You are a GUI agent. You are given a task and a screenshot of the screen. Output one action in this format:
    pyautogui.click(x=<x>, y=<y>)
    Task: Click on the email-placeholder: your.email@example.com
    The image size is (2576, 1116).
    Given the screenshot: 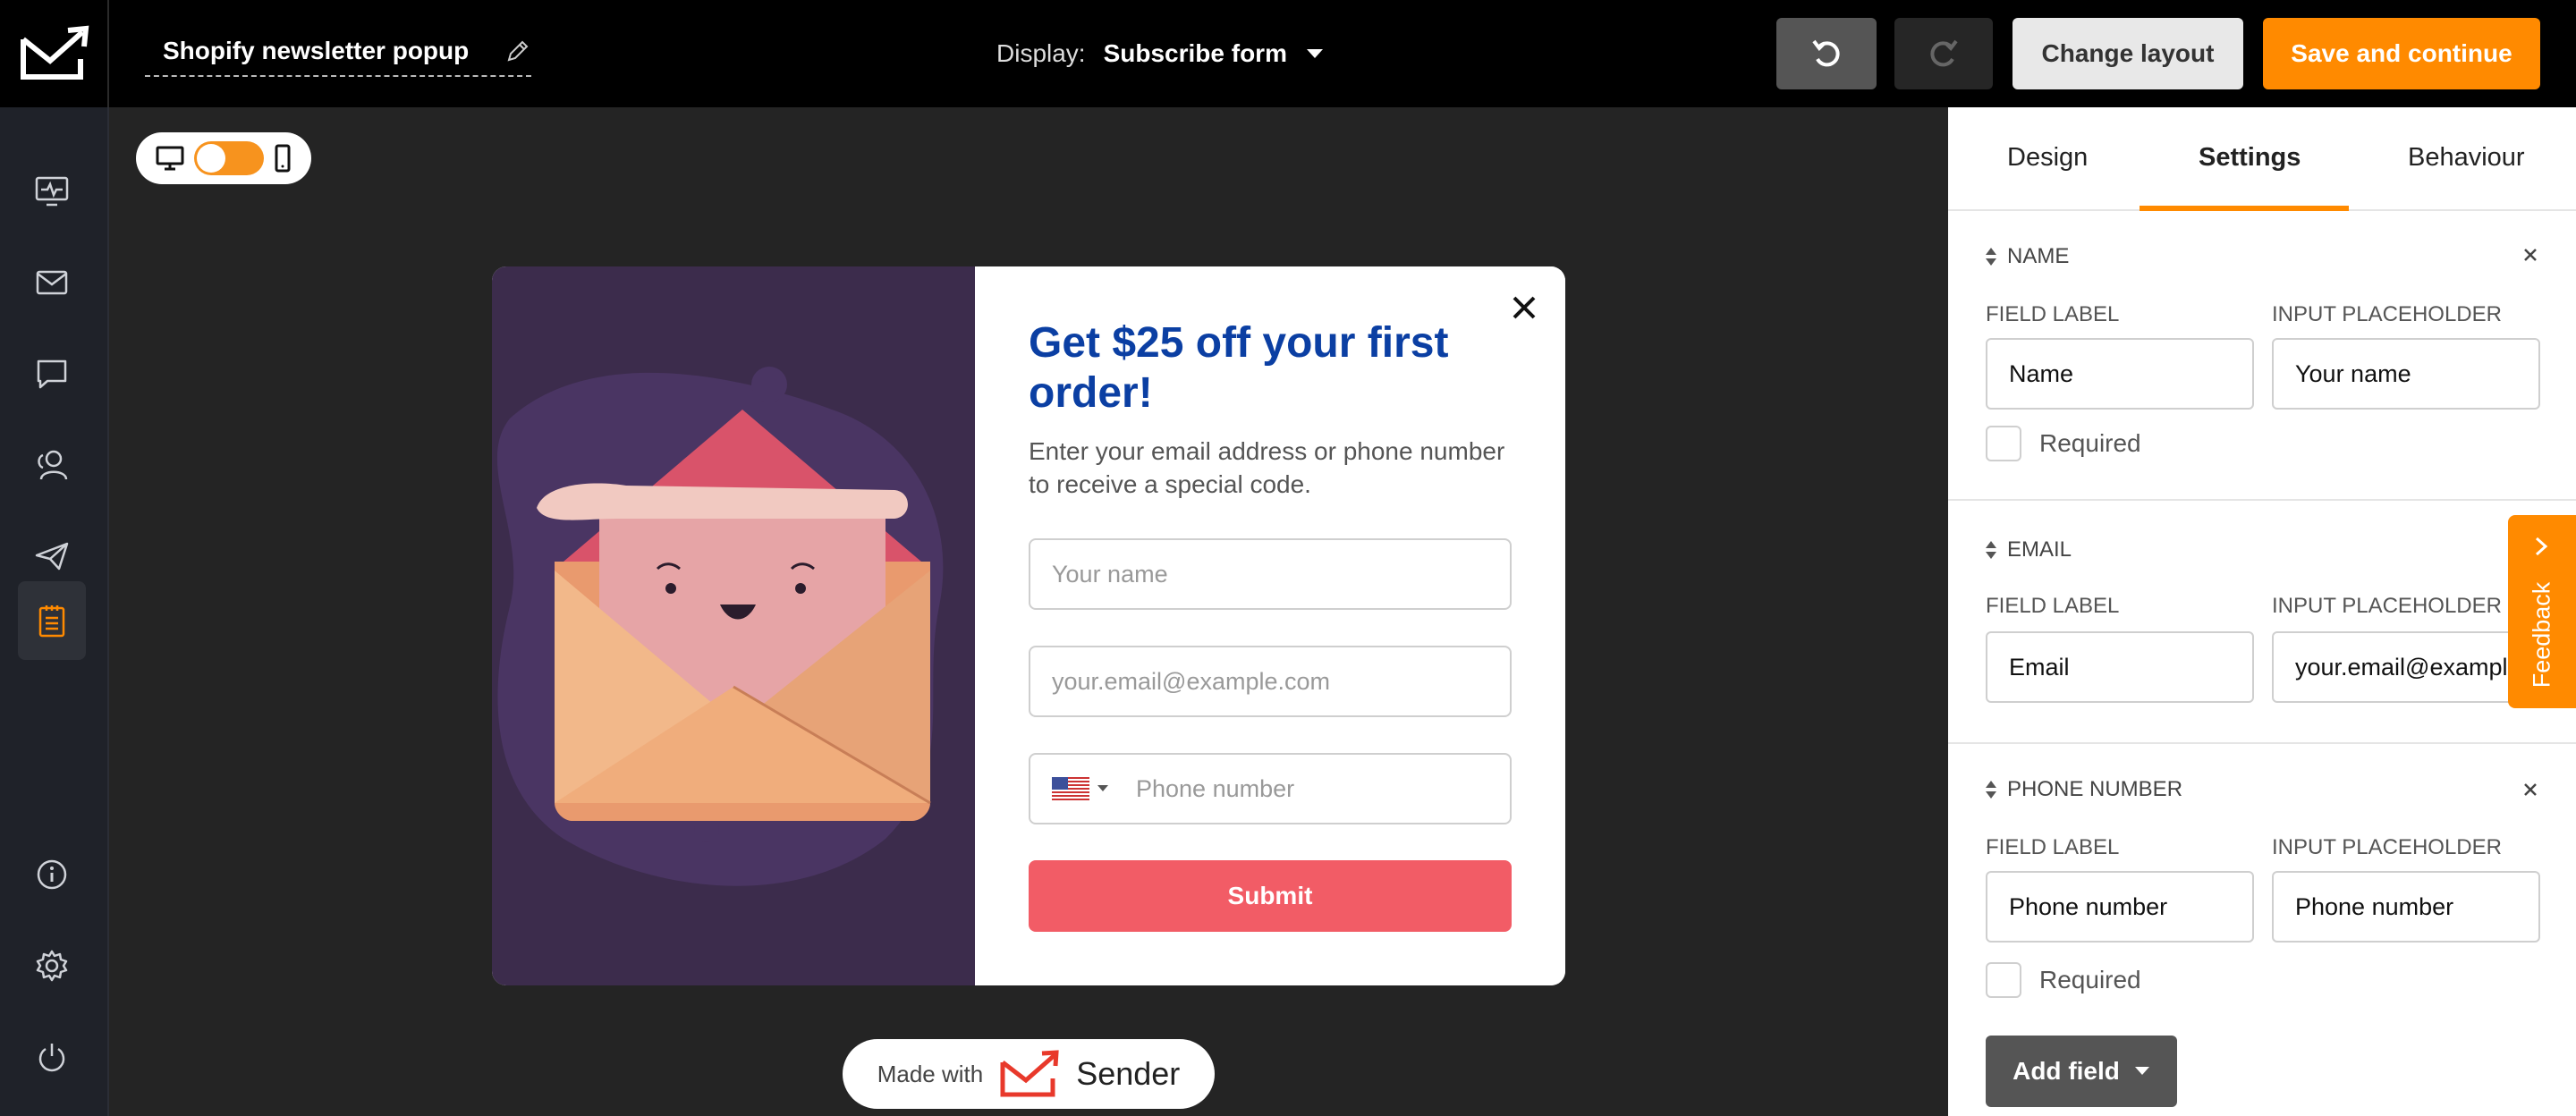 What is the action you would take?
    pyautogui.click(x=1191, y=681)
    